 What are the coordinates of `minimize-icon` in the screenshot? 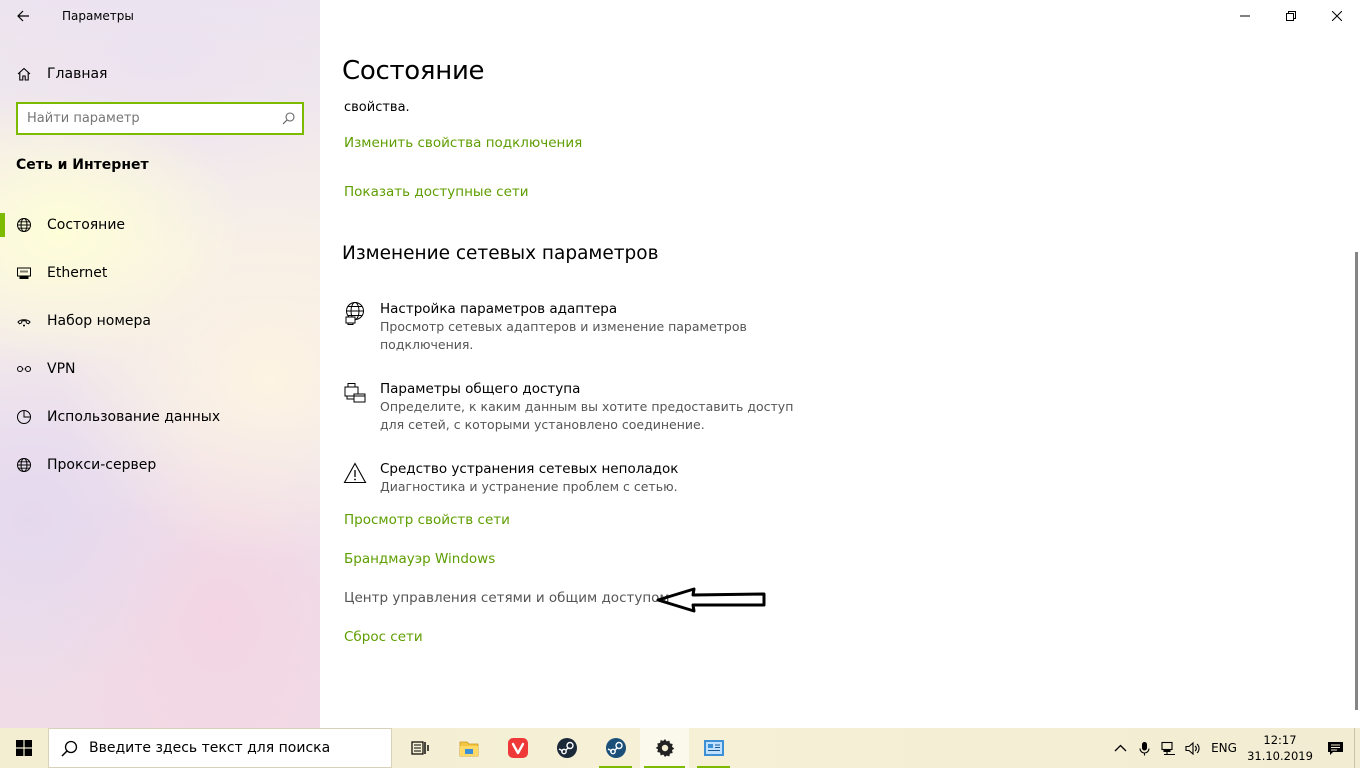 It's located at (1245, 16).